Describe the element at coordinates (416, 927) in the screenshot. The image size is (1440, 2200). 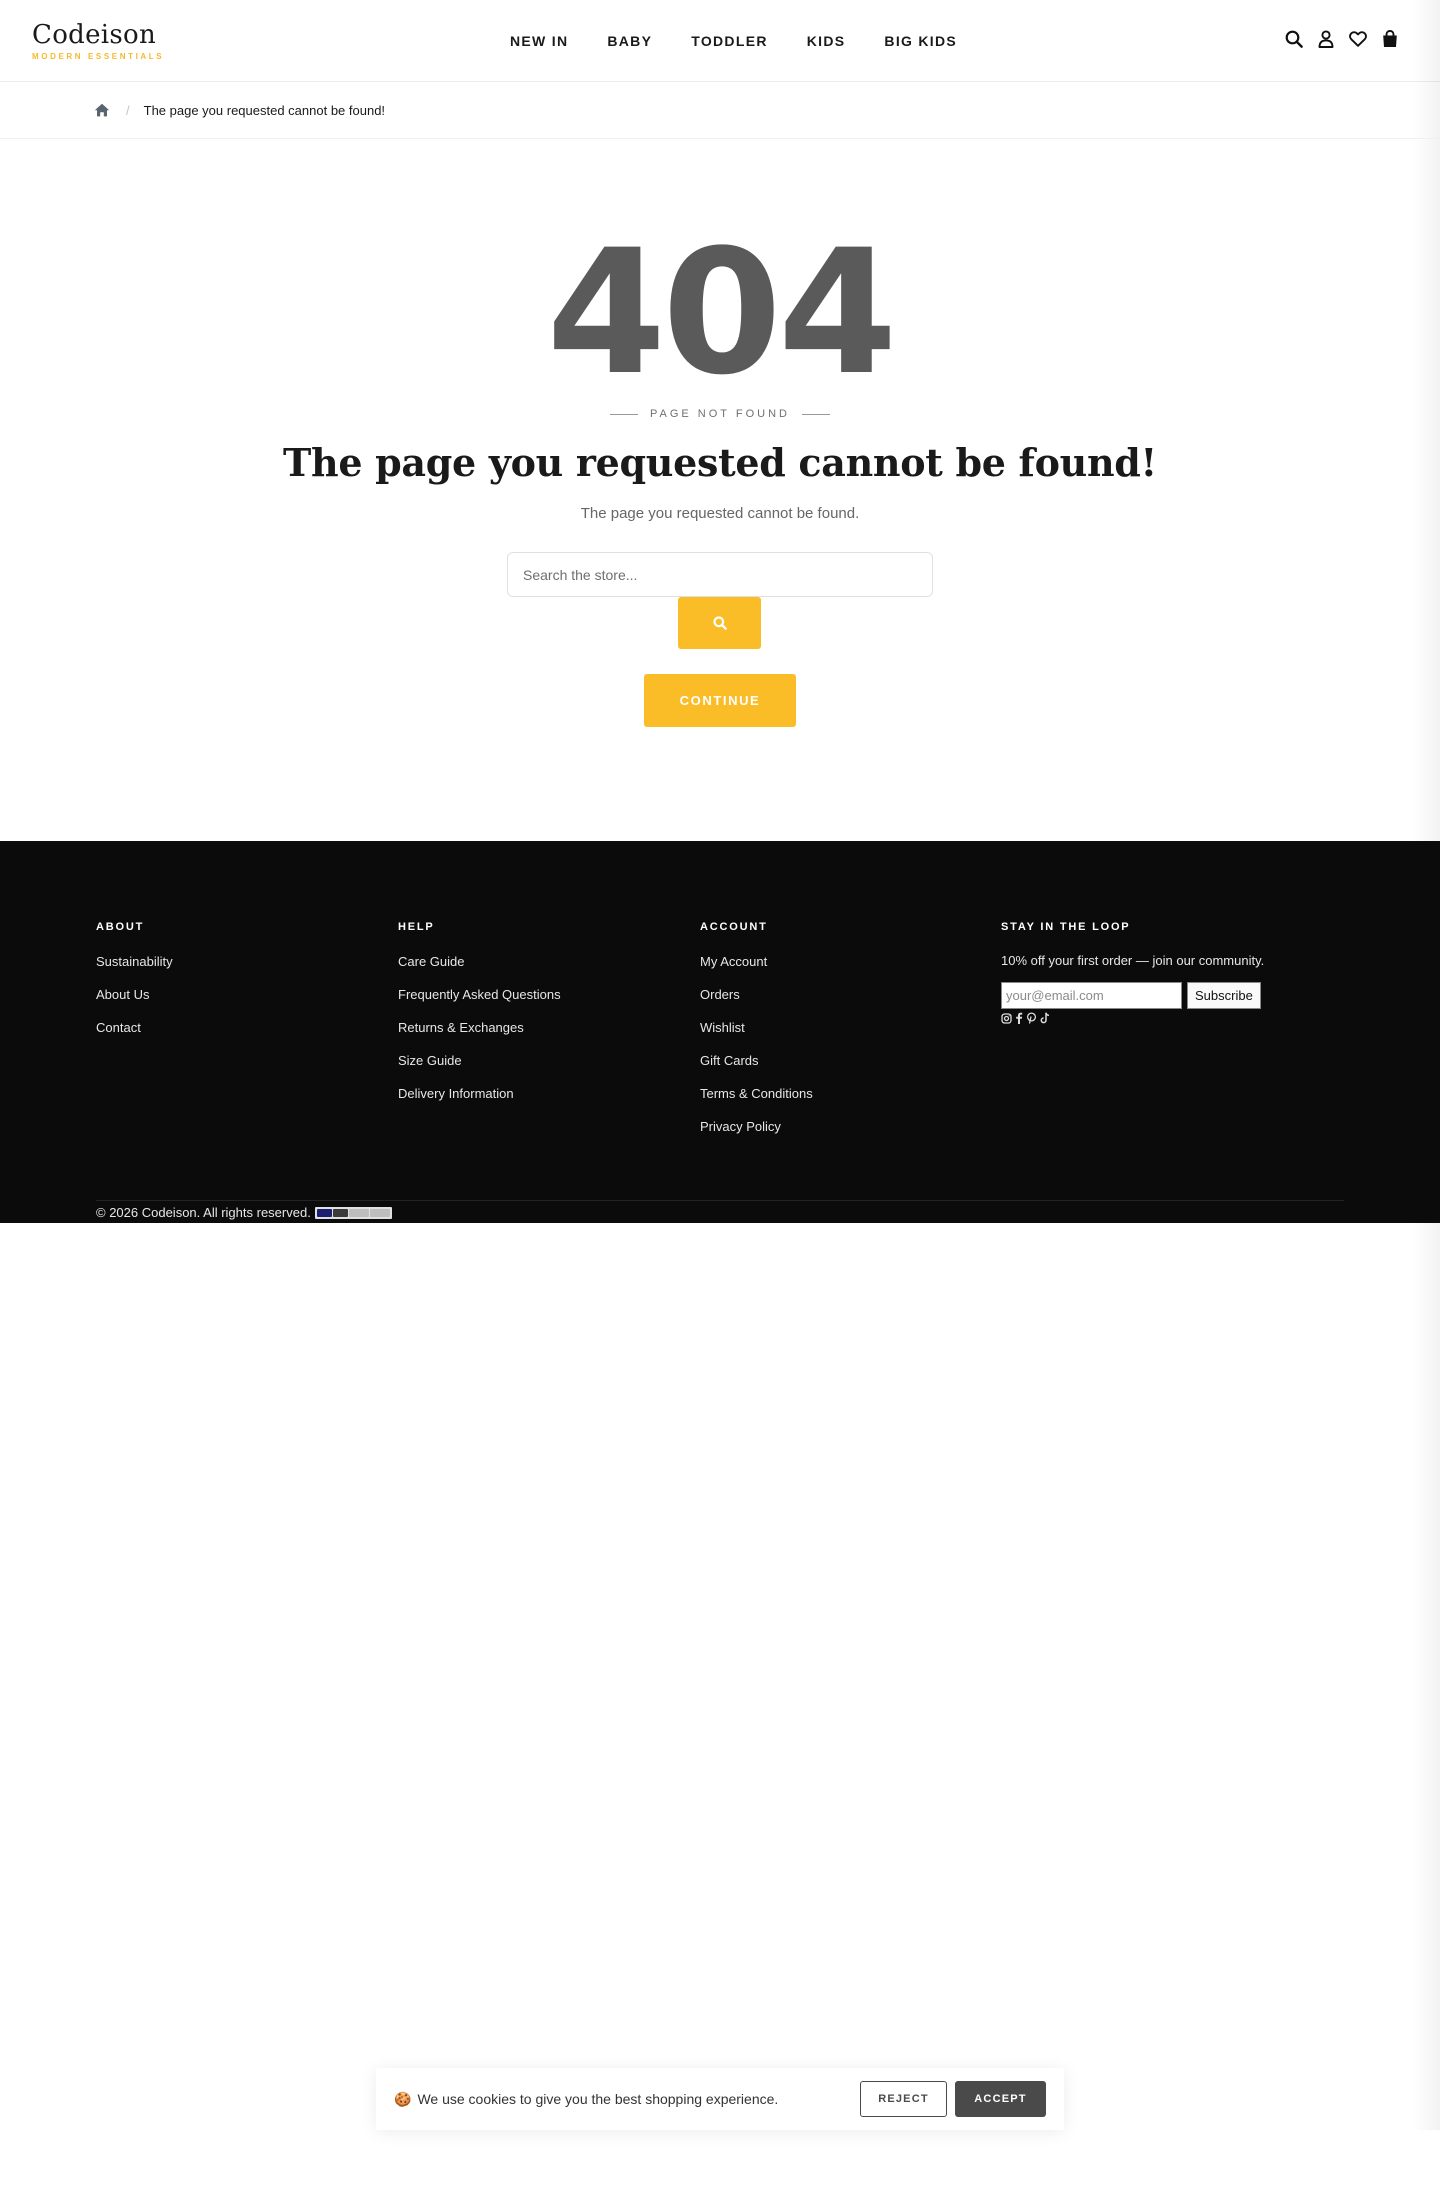
I see `footer-heading: HELP` at that location.